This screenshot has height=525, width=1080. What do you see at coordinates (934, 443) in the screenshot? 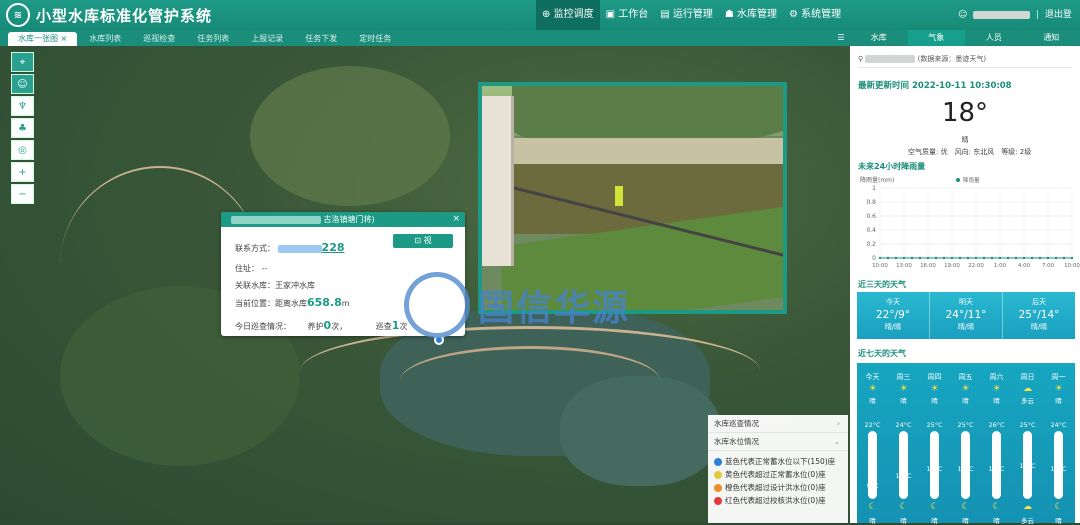
I see `forecast-day-column: 周四☀晴25°C14°C☾晴` at bounding box center [934, 443].